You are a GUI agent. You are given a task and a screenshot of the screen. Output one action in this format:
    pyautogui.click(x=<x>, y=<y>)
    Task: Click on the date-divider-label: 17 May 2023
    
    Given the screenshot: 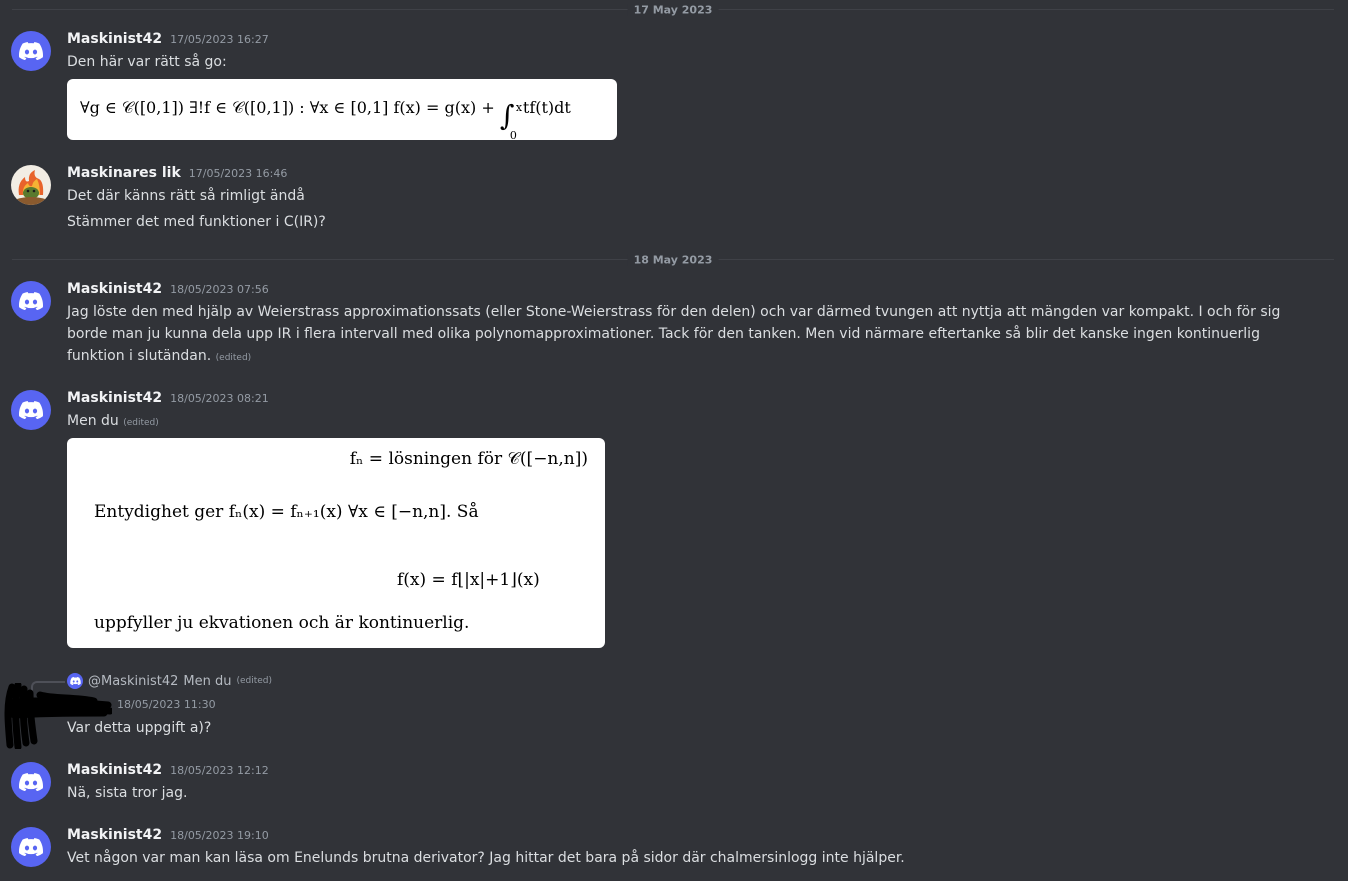 What is the action you would take?
    pyautogui.click(x=673, y=10)
    